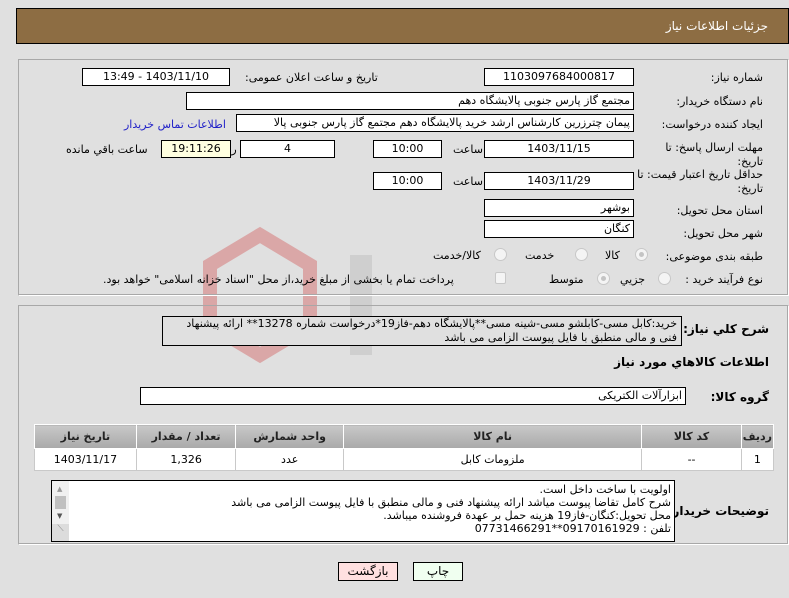 Image resolution: width=789 pixels, height=598 pixels. Describe the element at coordinates (60, 532) in the screenshot. I see `resize-grip-icon: ⟋` at that location.